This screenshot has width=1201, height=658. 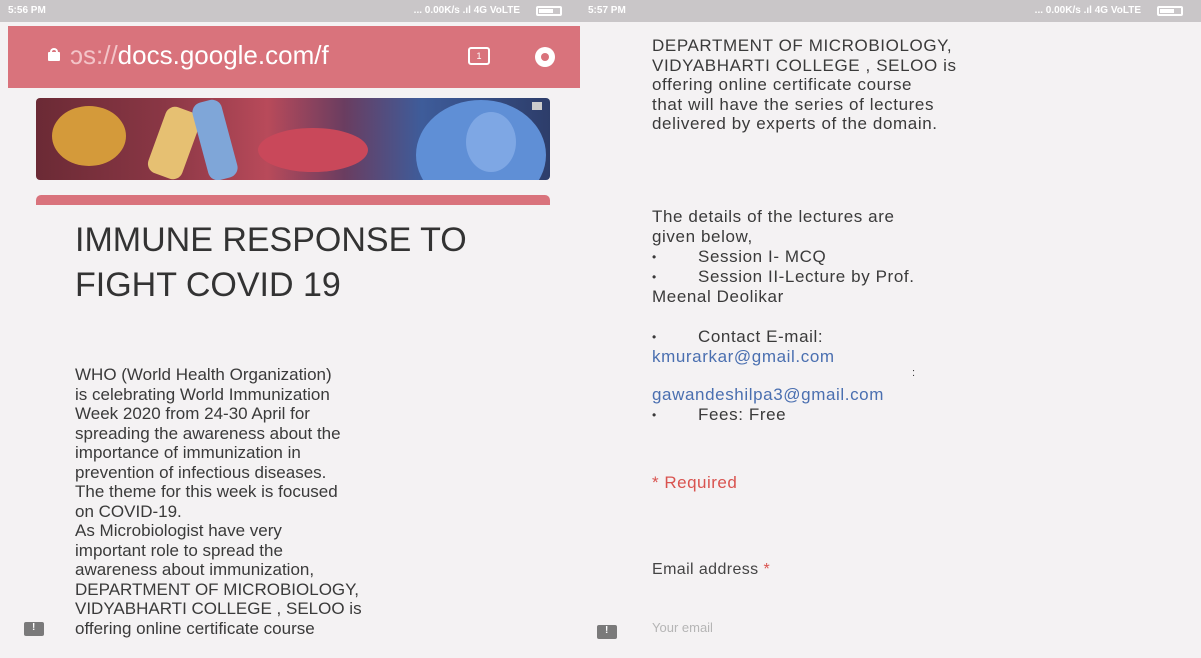 I want to click on contact-email-1: kmurarkar@gmail.com, so click(x=922, y=357).